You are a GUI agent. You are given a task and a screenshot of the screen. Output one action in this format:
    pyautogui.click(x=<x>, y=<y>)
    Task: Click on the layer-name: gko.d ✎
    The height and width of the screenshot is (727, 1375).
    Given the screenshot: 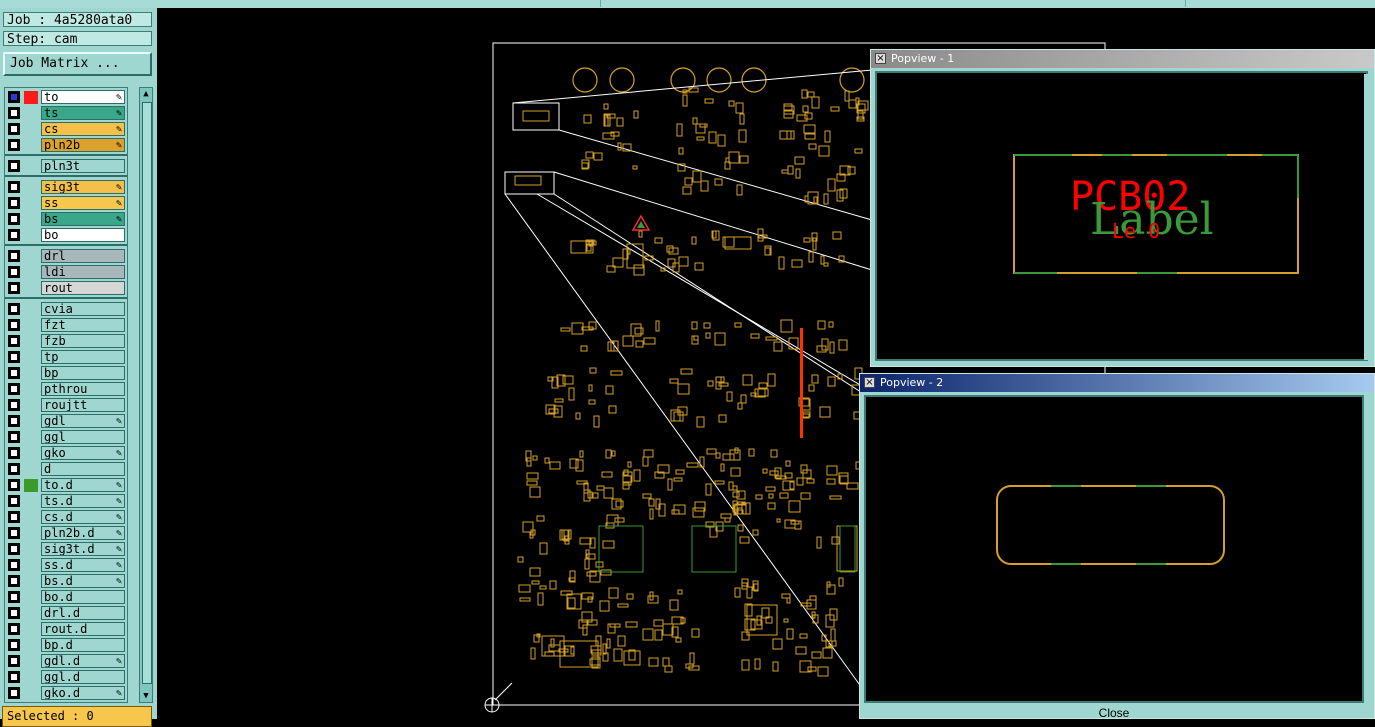 What is the action you would take?
    pyautogui.click(x=83, y=693)
    